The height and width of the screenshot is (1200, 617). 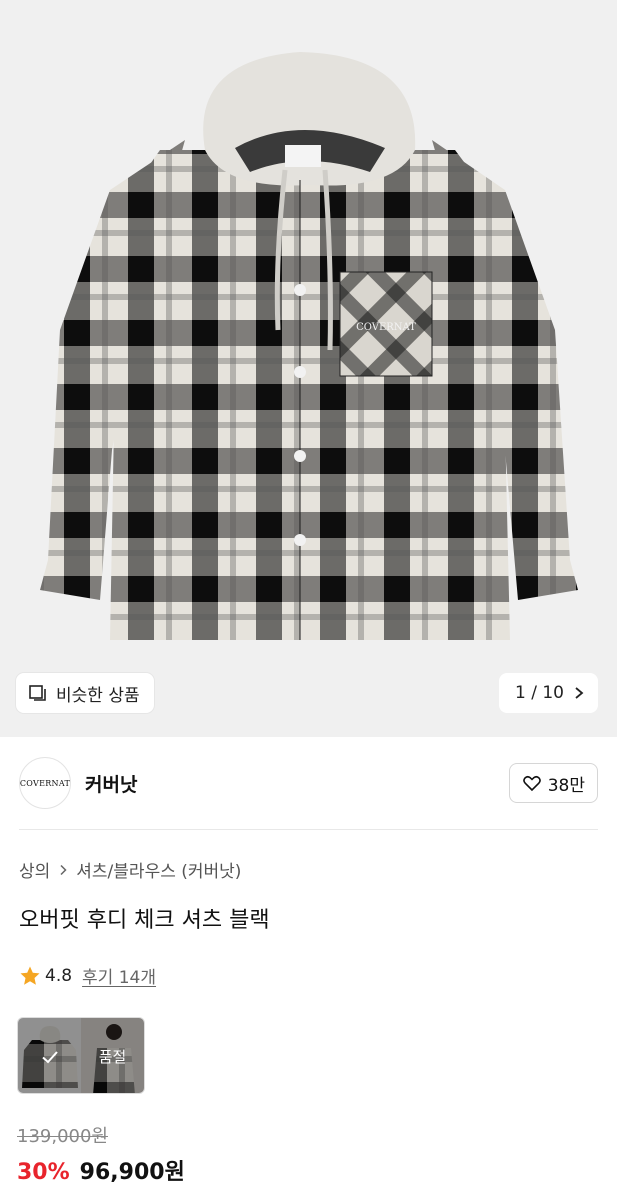 I want to click on brand-logo-text: COVERNAT, so click(x=45, y=783).